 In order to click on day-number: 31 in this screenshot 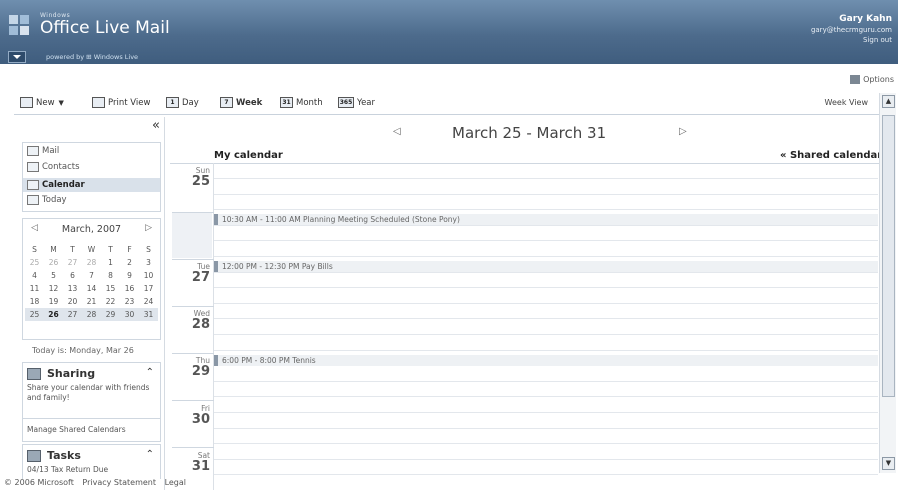, I will do `click(200, 466)`.